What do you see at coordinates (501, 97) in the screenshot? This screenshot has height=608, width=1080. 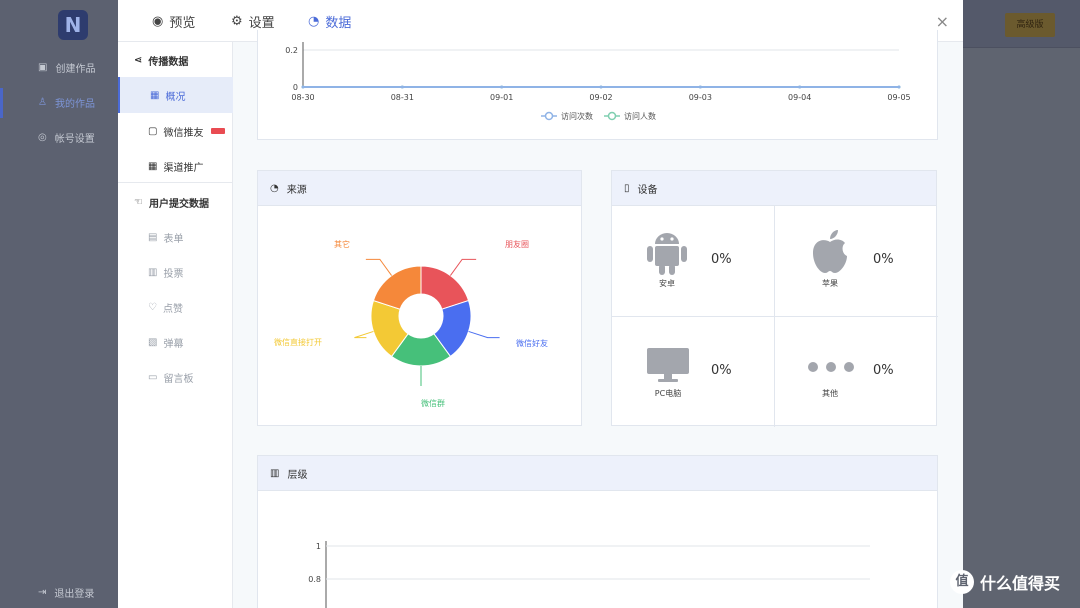 I see `x-tick-label: 09-01` at bounding box center [501, 97].